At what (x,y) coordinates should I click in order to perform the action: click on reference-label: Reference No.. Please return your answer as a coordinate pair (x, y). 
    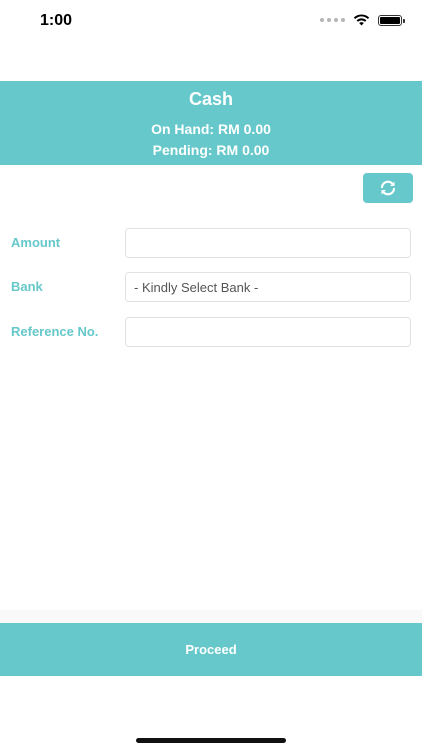
    Looking at the image, I should click on (55, 331).